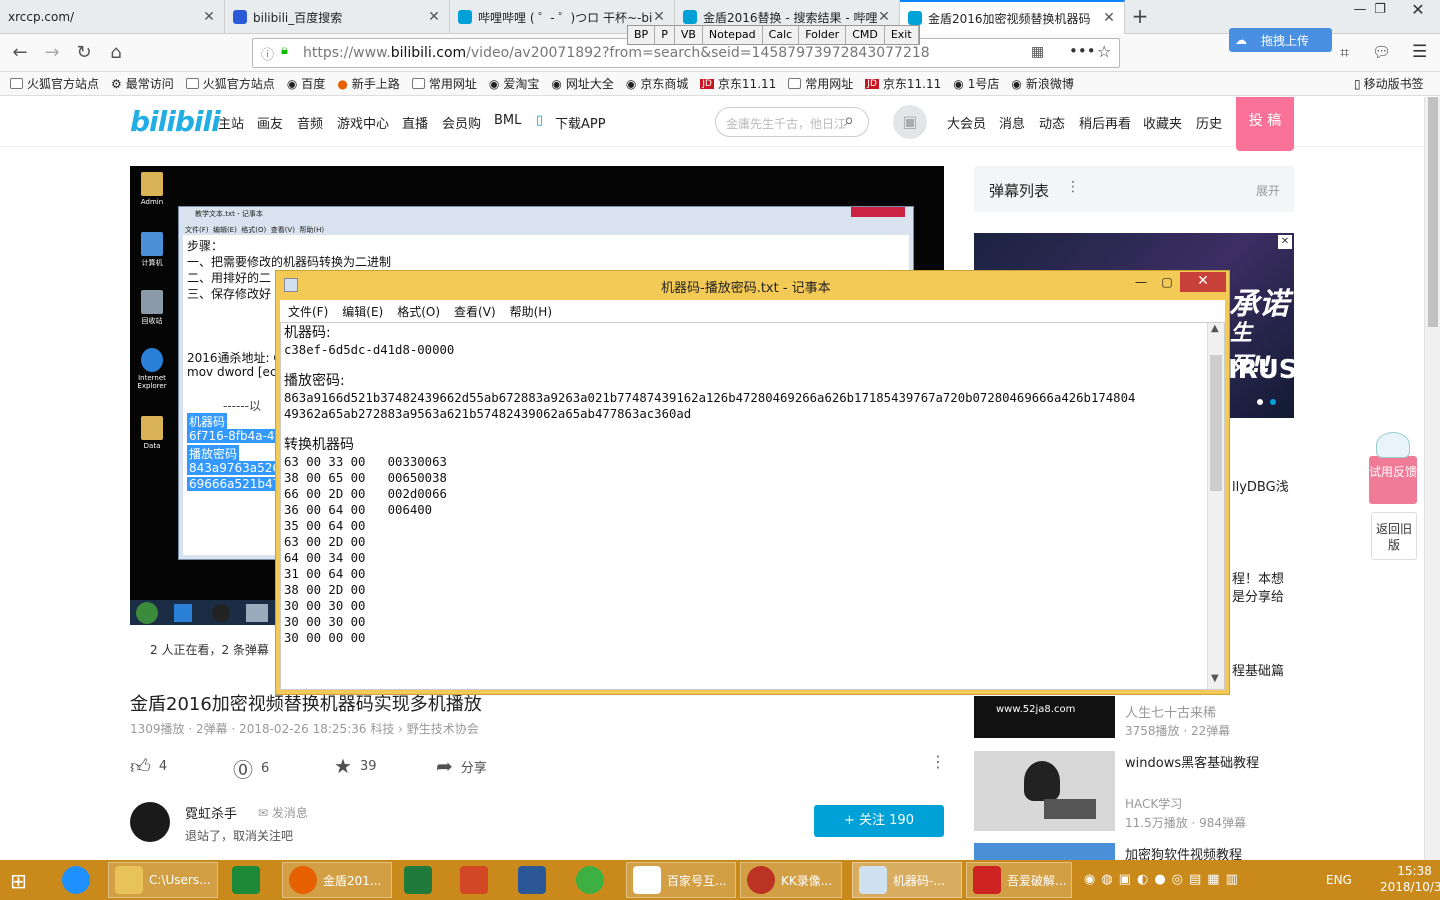  Describe the element at coordinates (475, 311) in the screenshot. I see `menu-view: 查看(V)` at that location.